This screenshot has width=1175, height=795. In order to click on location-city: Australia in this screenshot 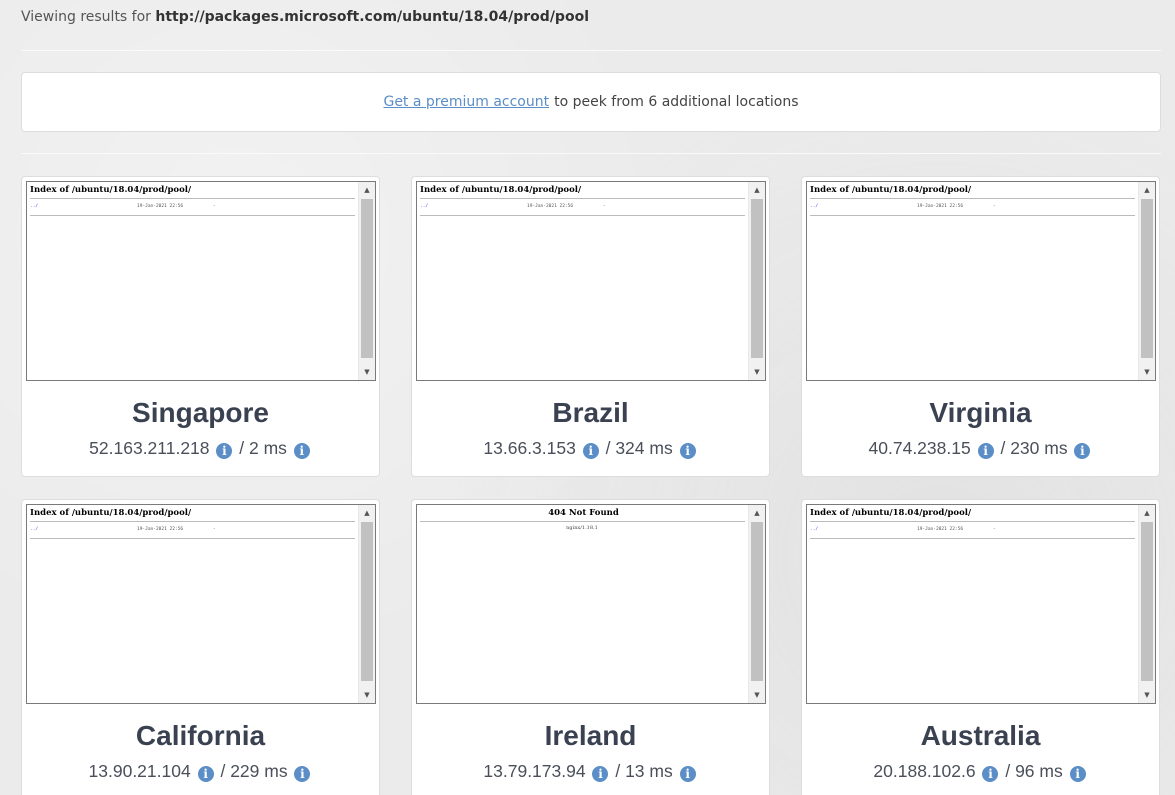, I will do `click(980, 735)`.